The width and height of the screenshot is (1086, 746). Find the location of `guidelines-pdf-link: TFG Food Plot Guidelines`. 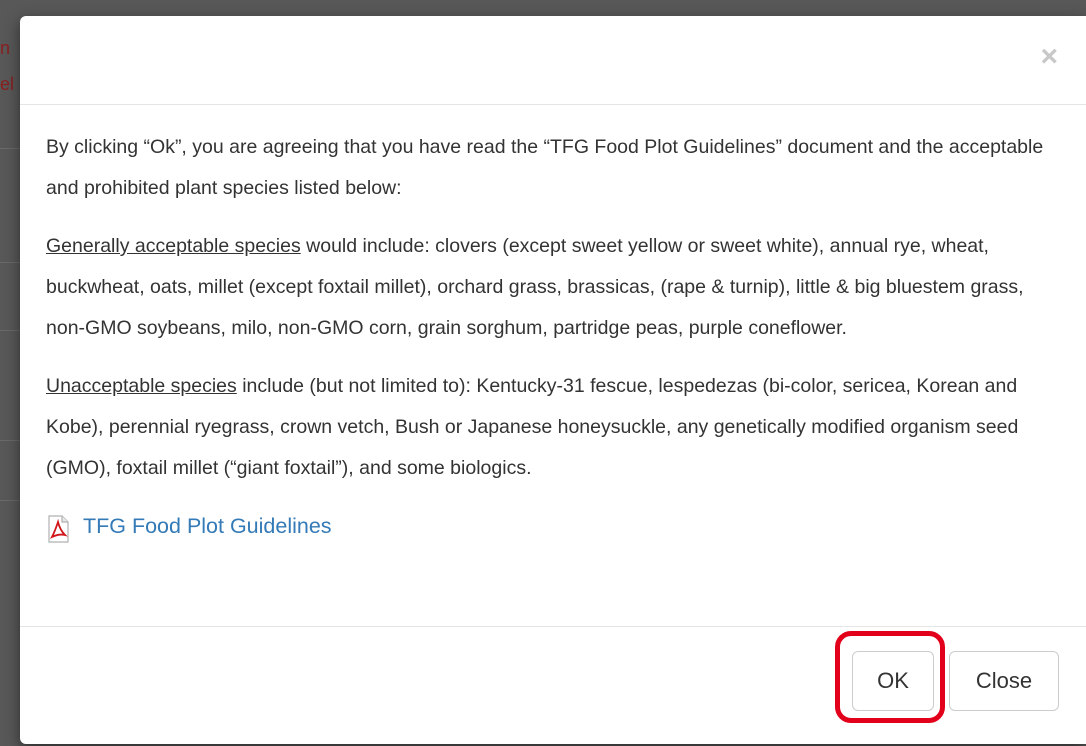

guidelines-pdf-link: TFG Food Plot Guidelines is located at coordinates (207, 526).